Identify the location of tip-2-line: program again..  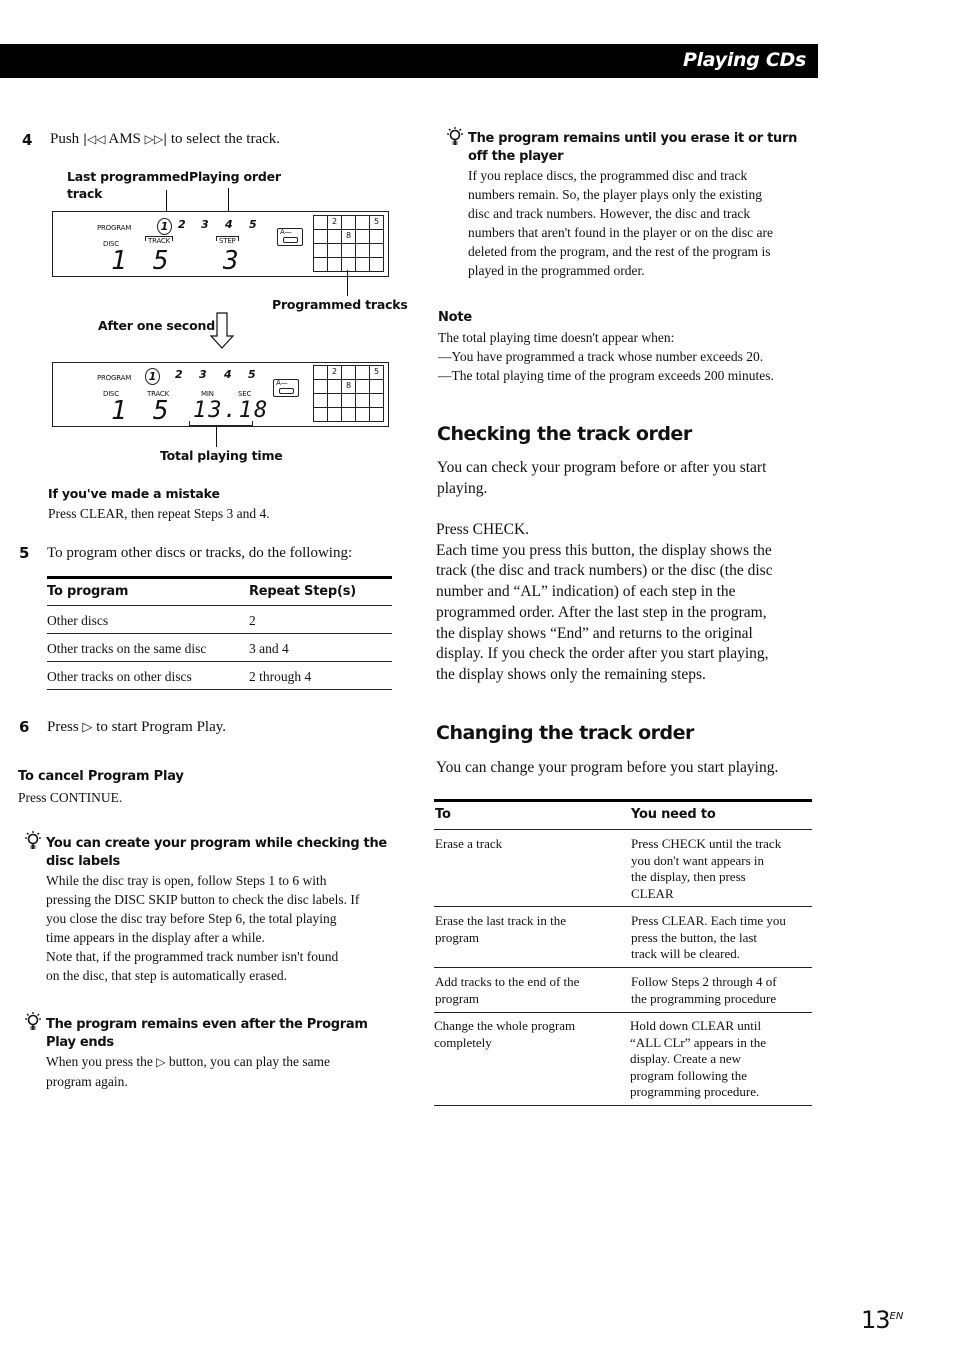
(87, 1081).